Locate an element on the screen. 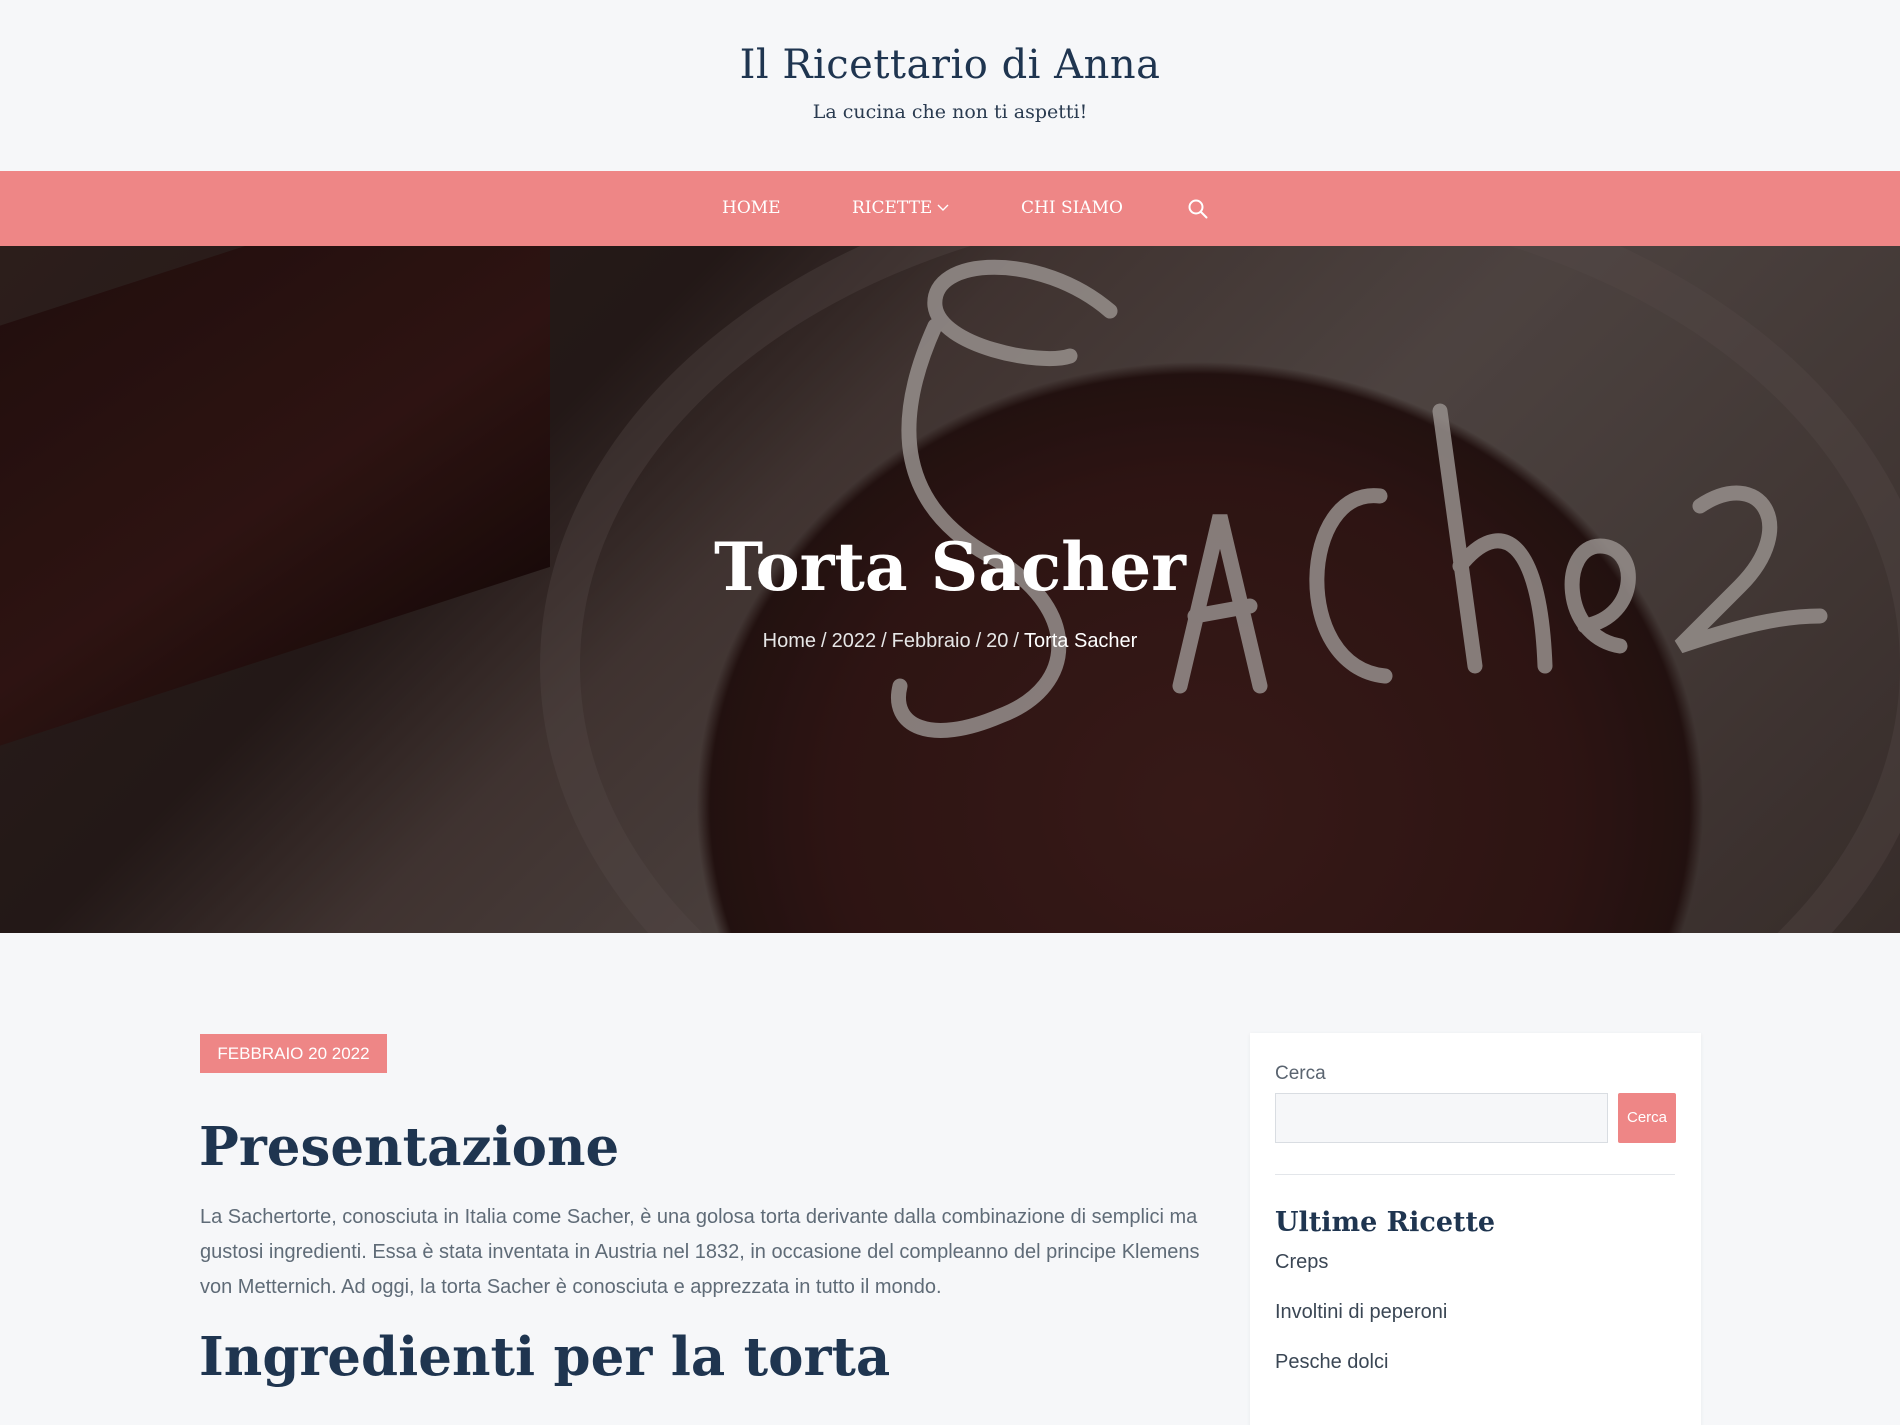 The image size is (1900, 1425). section-heading-ingredienti: Ingredienti per la torta is located at coordinates (545, 1357).